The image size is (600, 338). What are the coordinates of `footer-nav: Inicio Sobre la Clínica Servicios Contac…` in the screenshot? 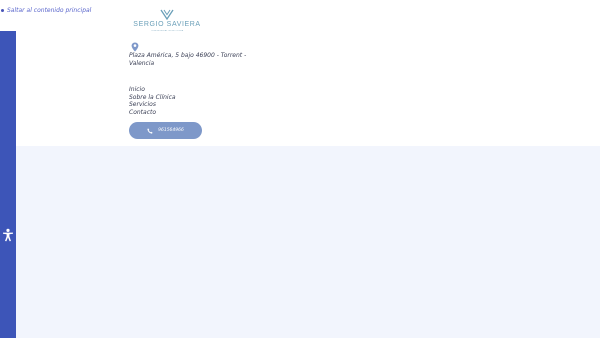 It's located at (189, 101).